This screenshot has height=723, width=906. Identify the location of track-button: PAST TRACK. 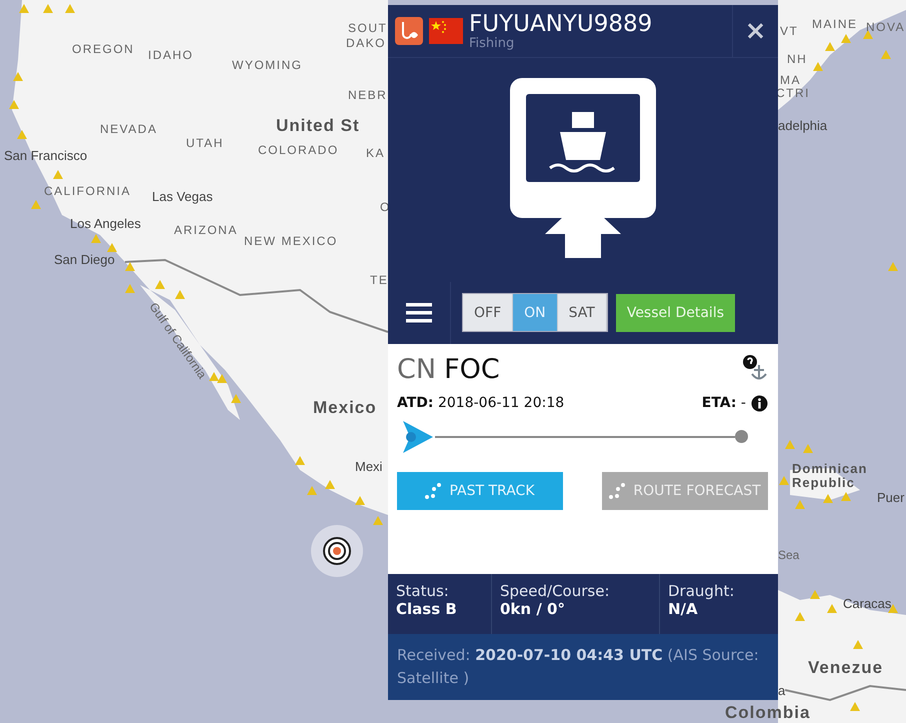
(480, 491).